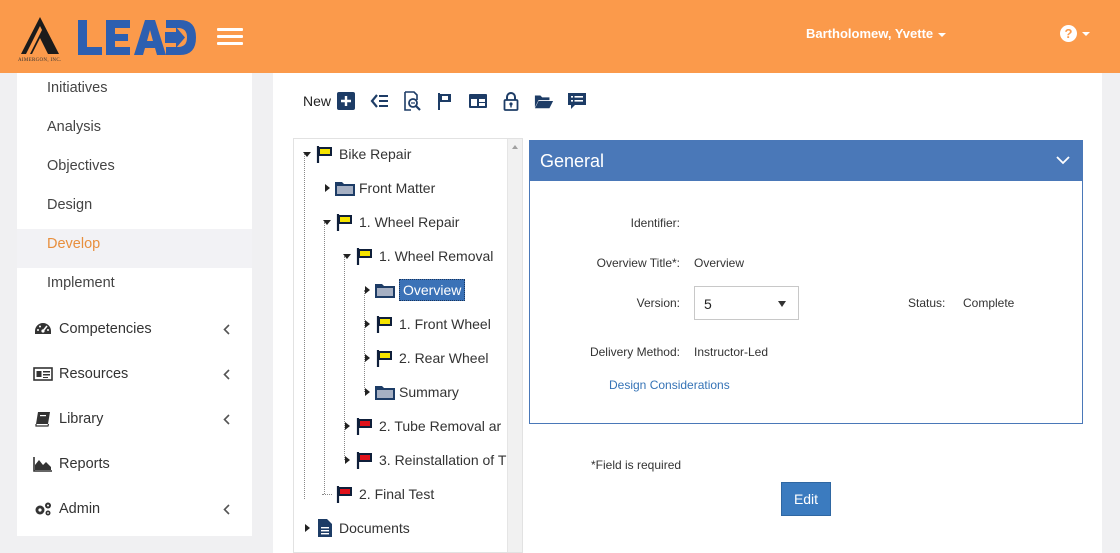 Image resolution: width=1120 pixels, height=553 pixels. I want to click on tree-node: 2. Rear Wheel, so click(424, 358).